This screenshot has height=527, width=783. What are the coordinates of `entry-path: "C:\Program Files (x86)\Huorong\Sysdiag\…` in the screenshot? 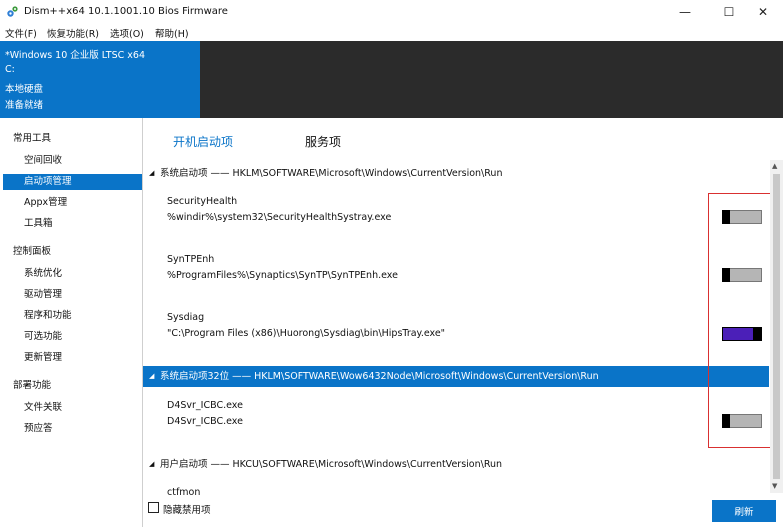 It's located at (306, 333).